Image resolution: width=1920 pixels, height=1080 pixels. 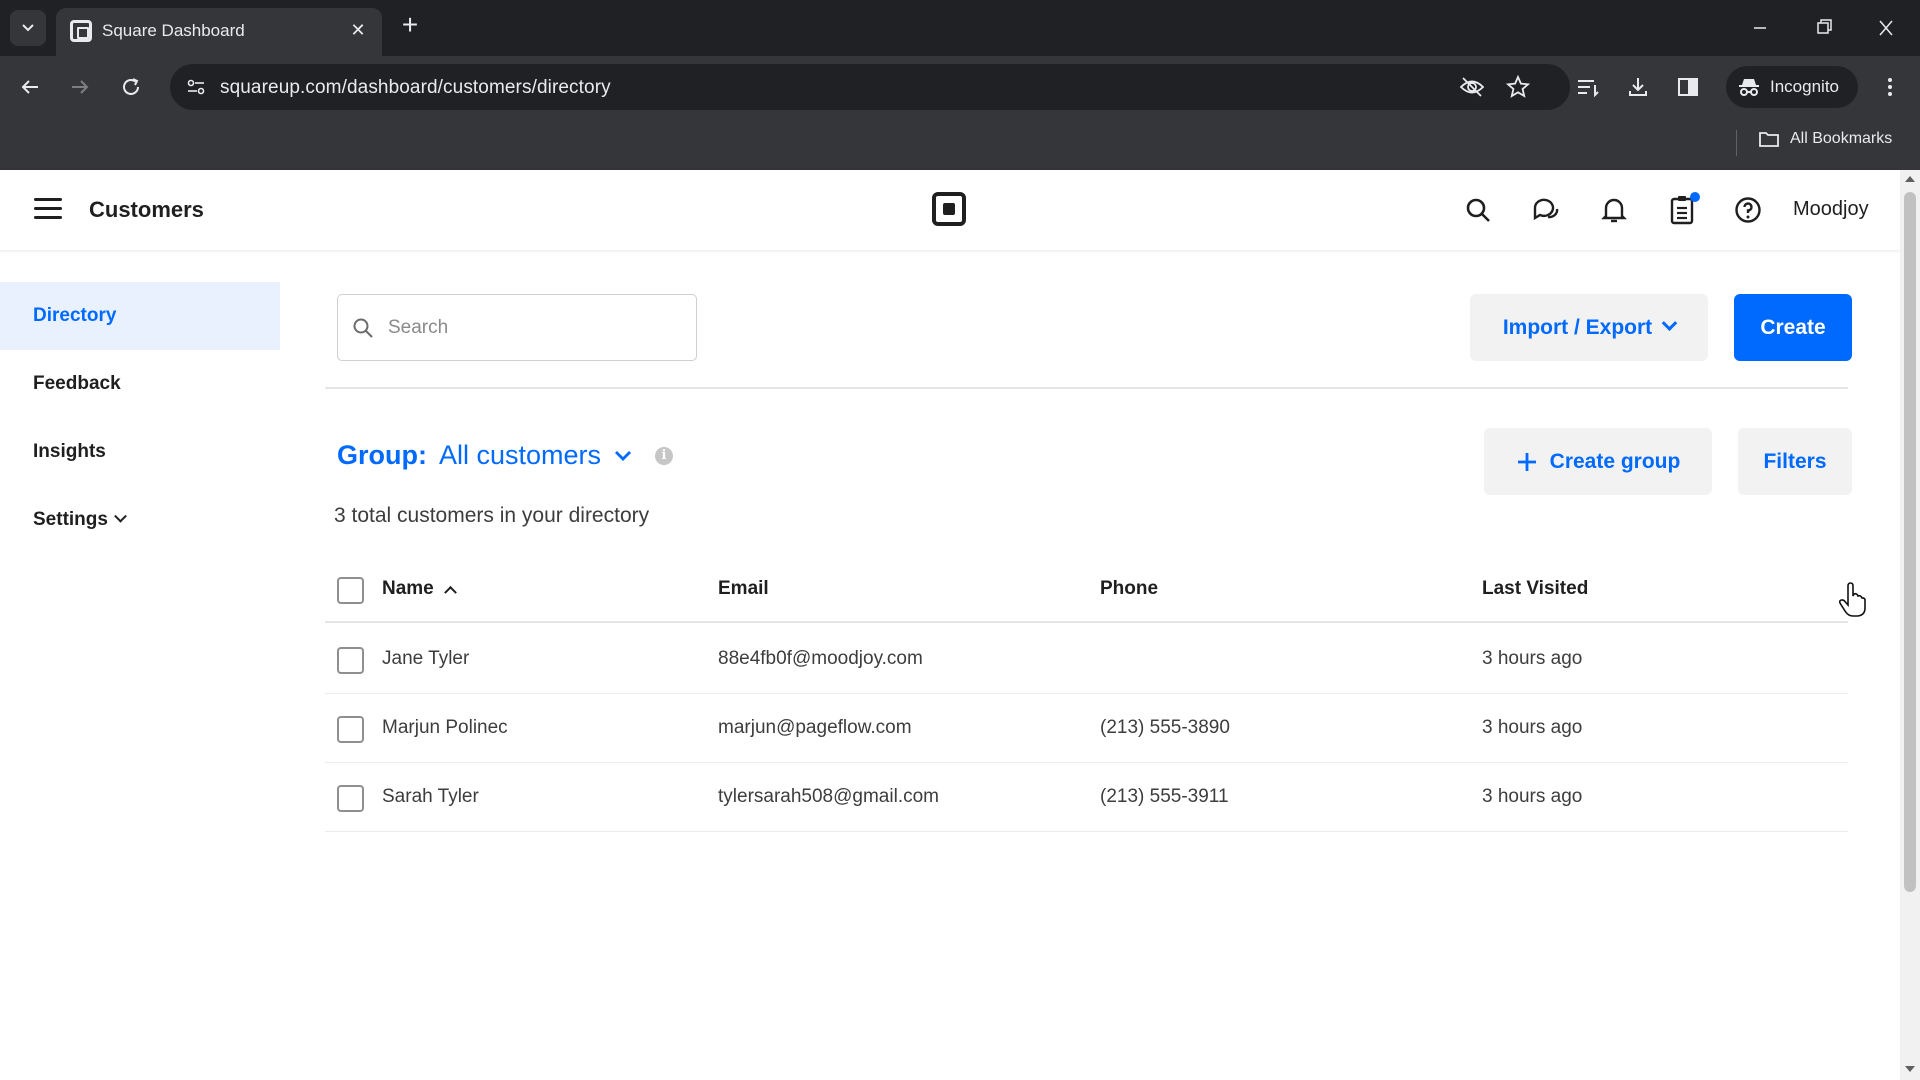 I want to click on profile-label: Incognito, so click(x=1804, y=86).